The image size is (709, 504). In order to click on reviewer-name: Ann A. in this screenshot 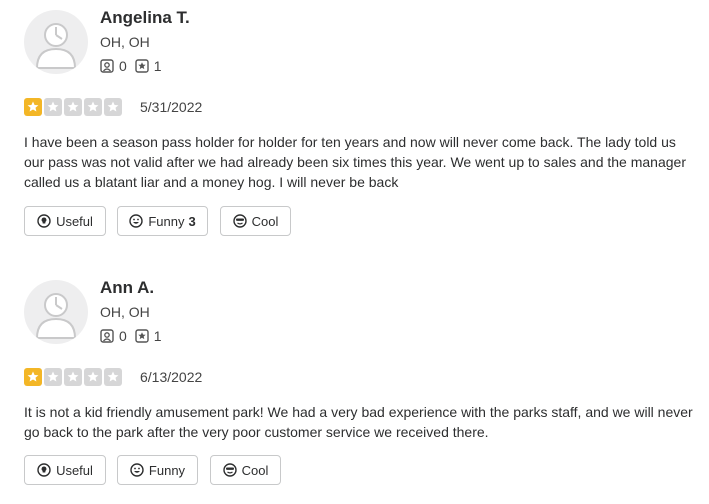, I will do `click(127, 288)`.